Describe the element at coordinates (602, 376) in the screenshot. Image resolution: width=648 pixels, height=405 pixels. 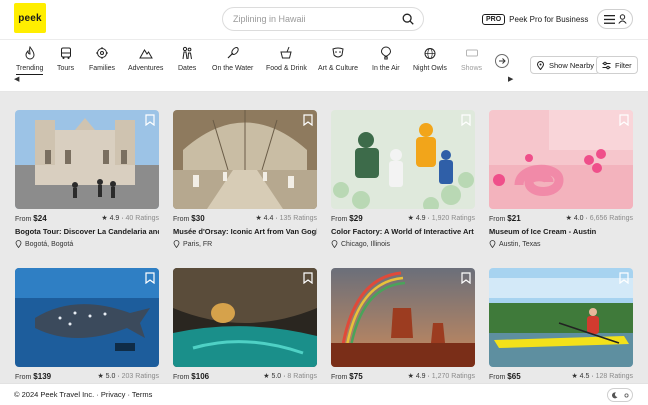
I see `listing-rating: ★ 4.5 · 128 Ratings` at that location.